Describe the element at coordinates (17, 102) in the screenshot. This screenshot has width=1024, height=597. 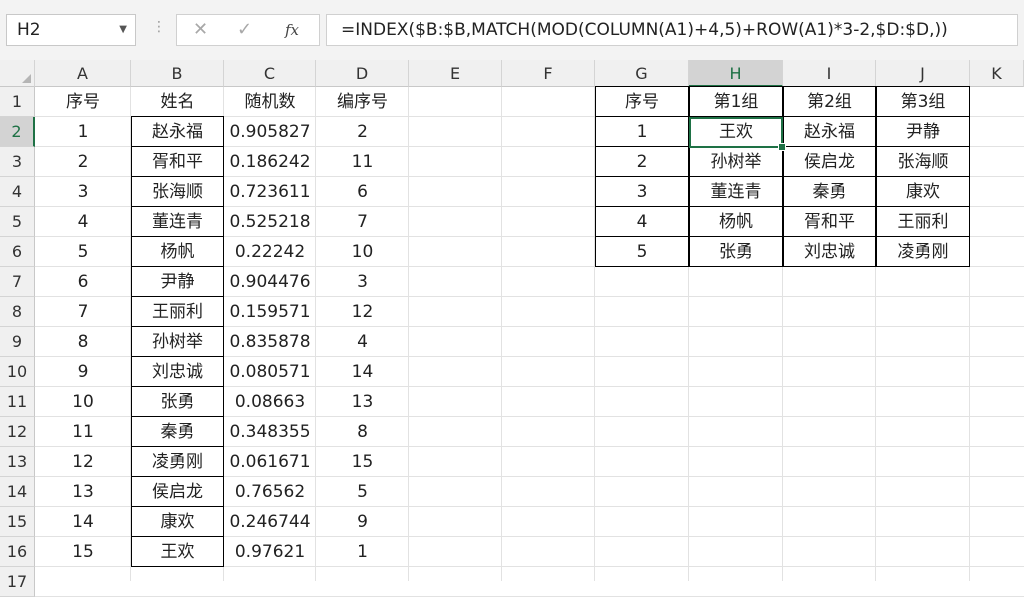
I see `row-header-0: 1` at that location.